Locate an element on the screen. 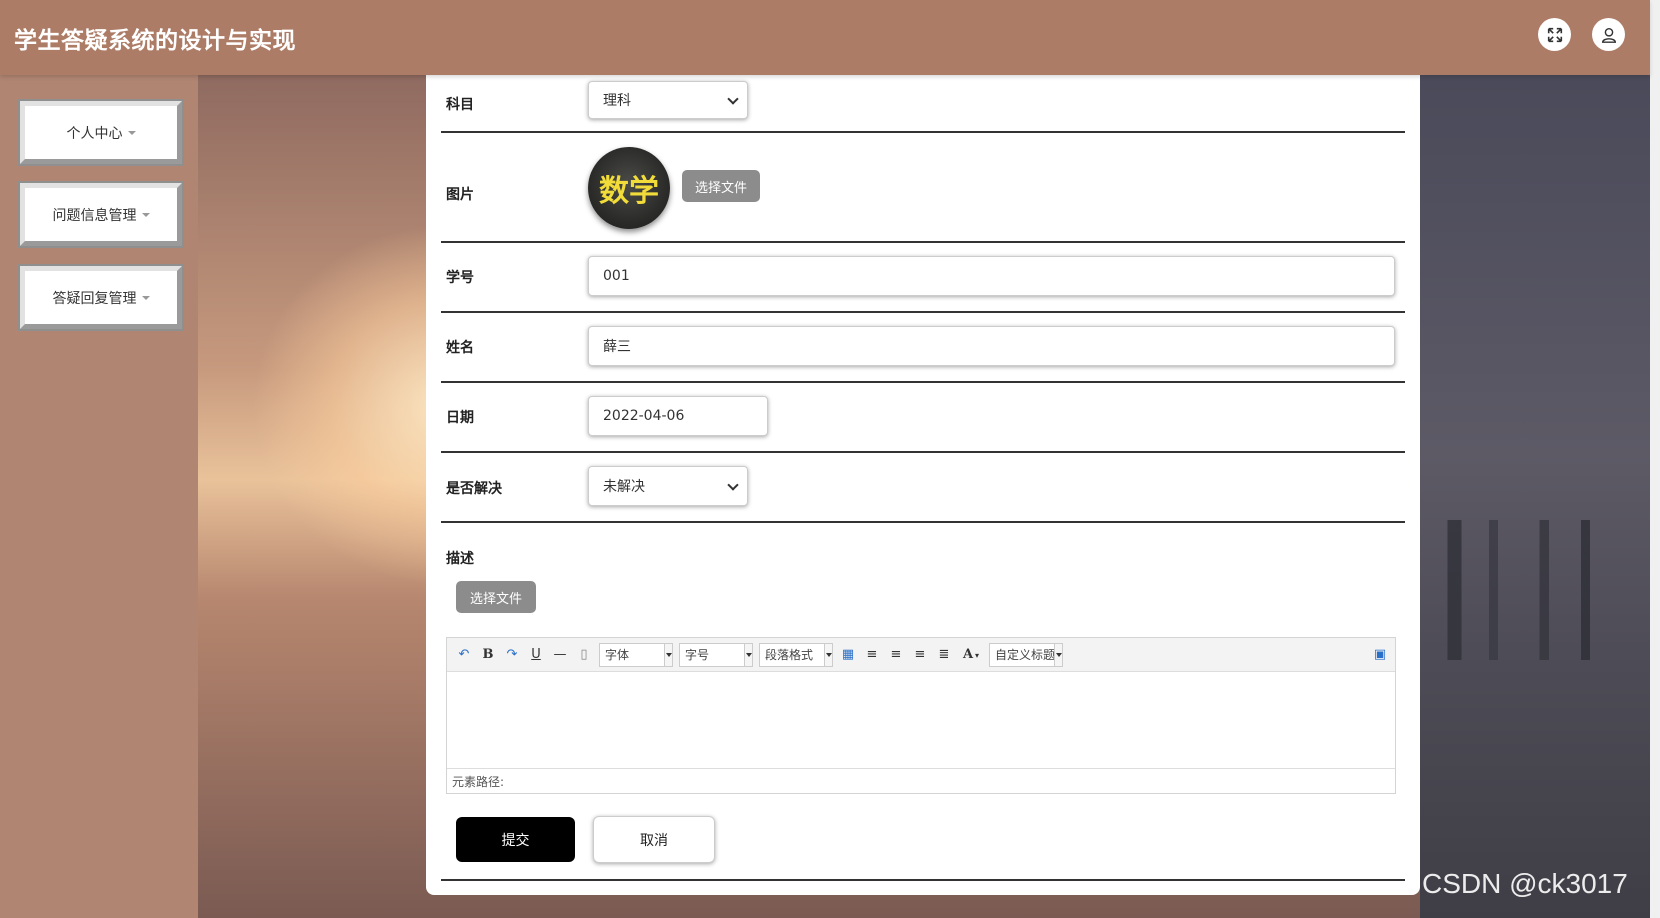 The height and width of the screenshot is (918, 1660). table-icon: ▦ is located at coordinates (848, 655).